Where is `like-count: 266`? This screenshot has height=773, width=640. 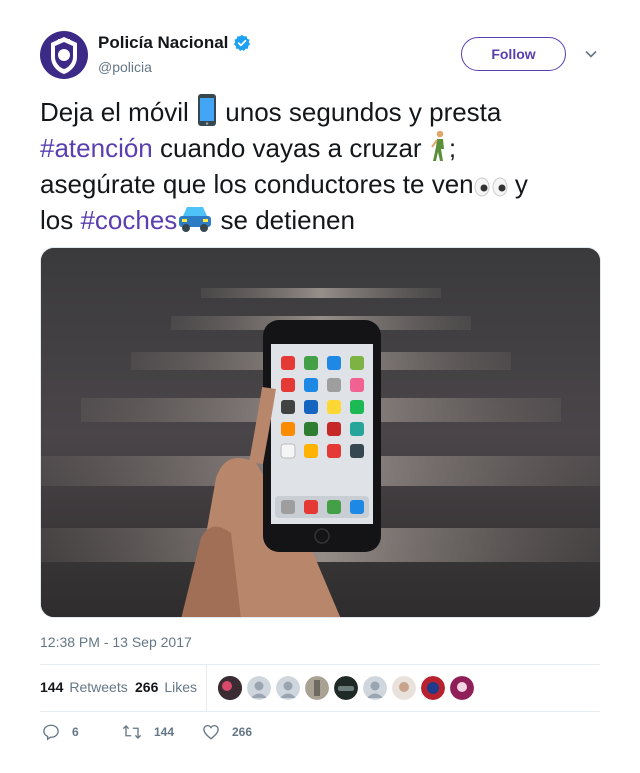 like-count: 266 is located at coordinates (242, 732).